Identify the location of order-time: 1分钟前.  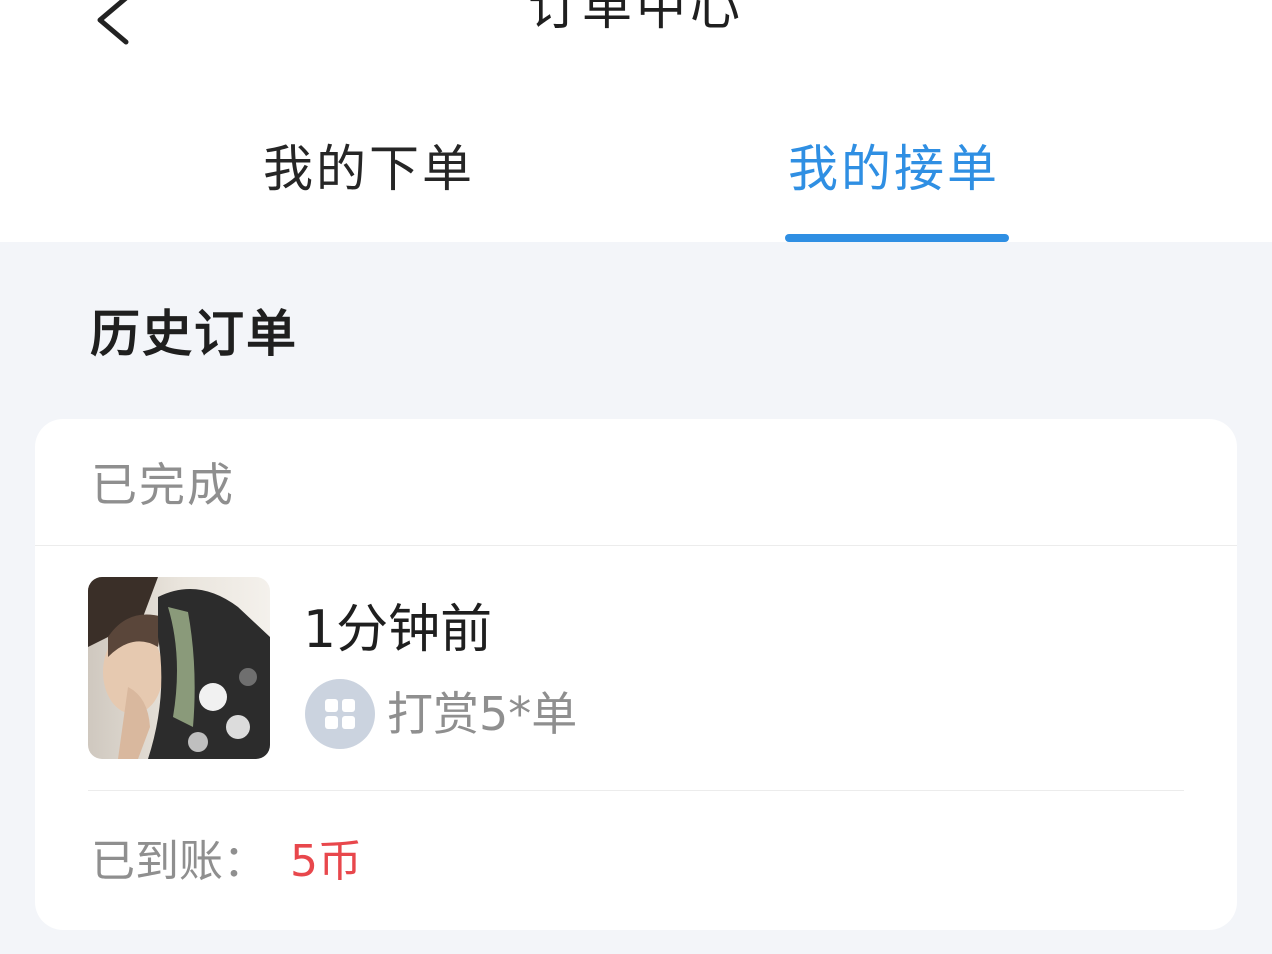
(398, 630).